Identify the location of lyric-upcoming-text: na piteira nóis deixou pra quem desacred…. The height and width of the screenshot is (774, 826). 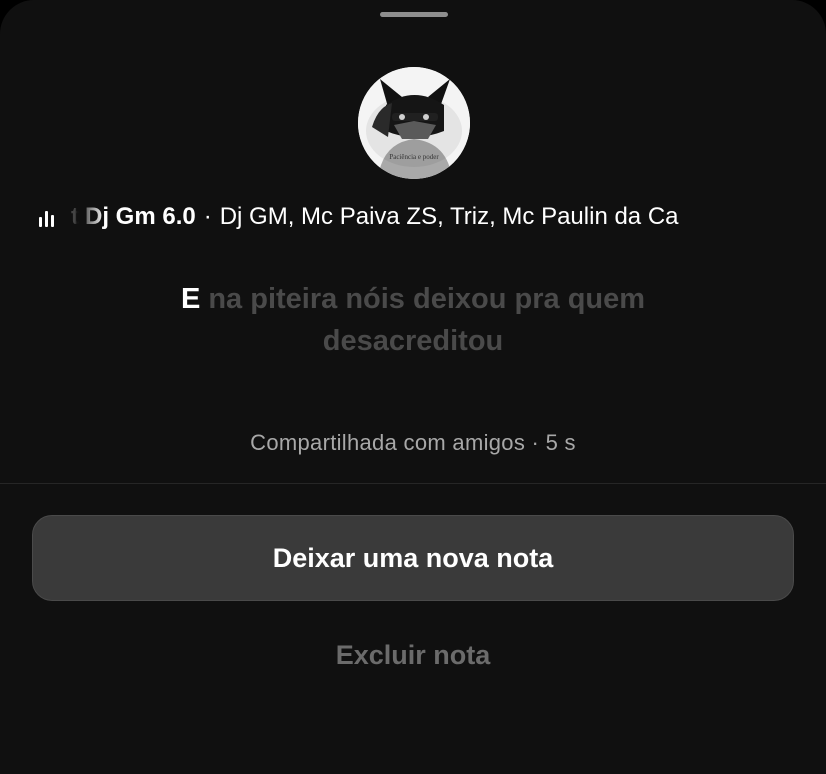
(423, 320).